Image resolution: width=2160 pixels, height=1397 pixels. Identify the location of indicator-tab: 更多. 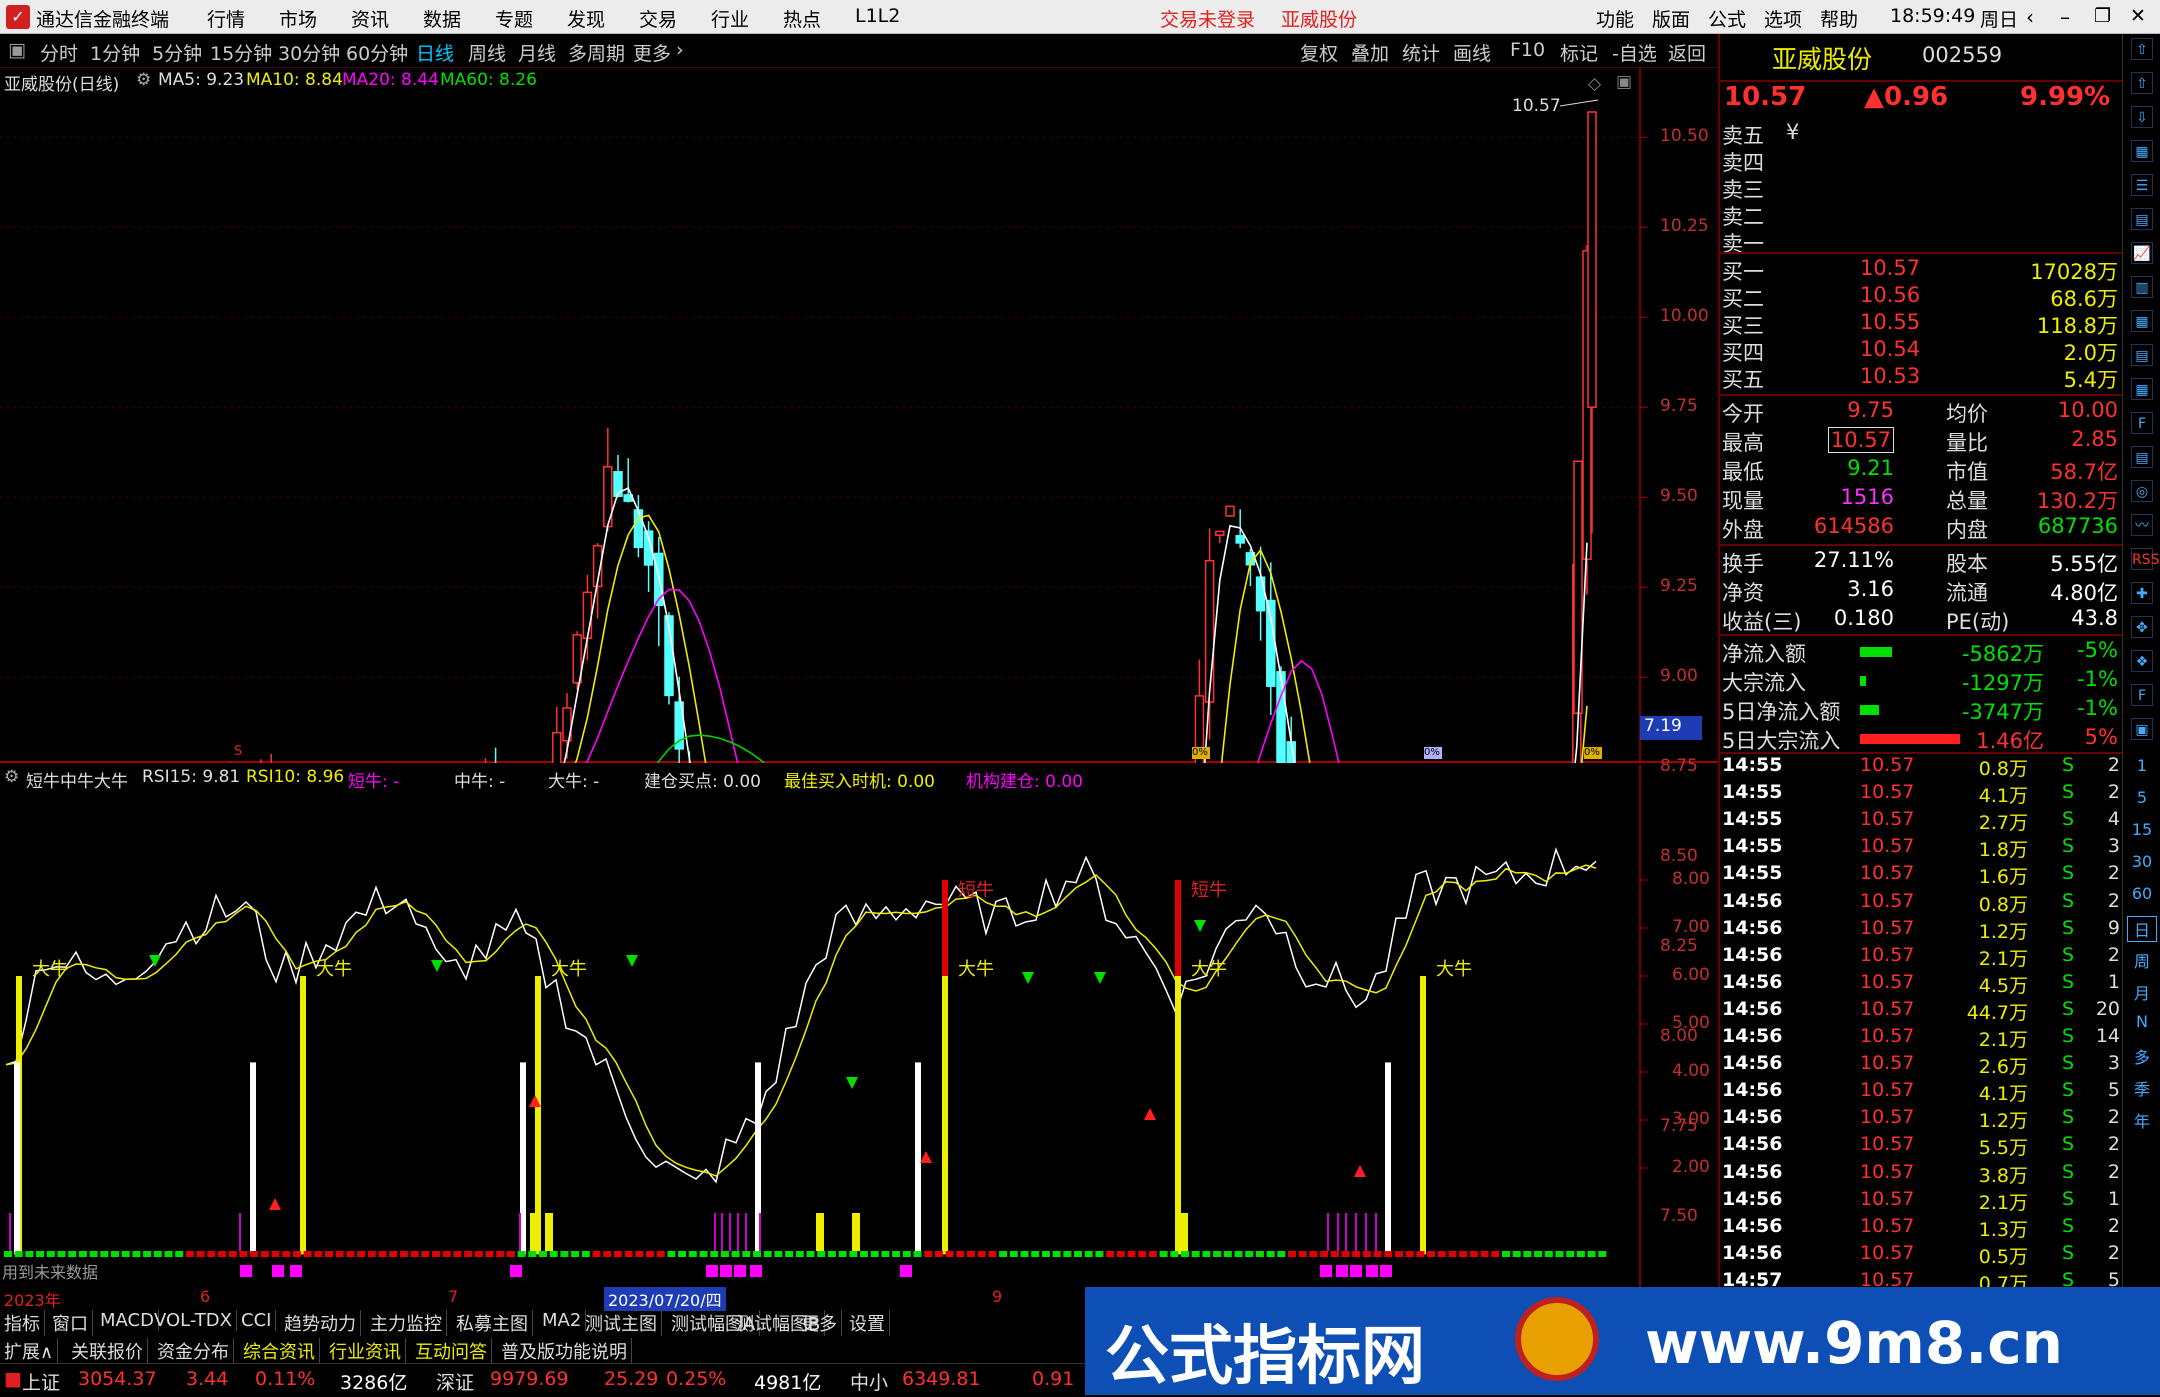
(821, 1323).